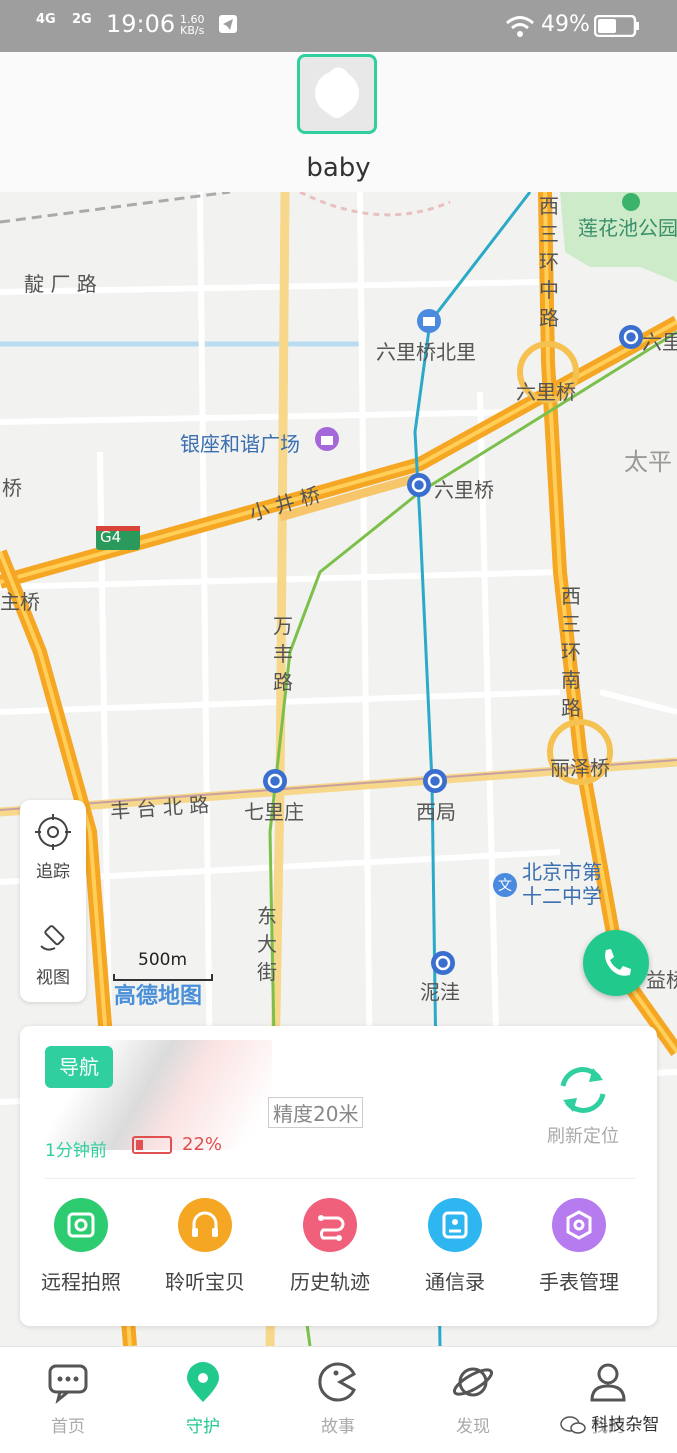 The height and width of the screenshot is (1453, 677). I want to click on navigate-button: 导航, so click(79, 1067).